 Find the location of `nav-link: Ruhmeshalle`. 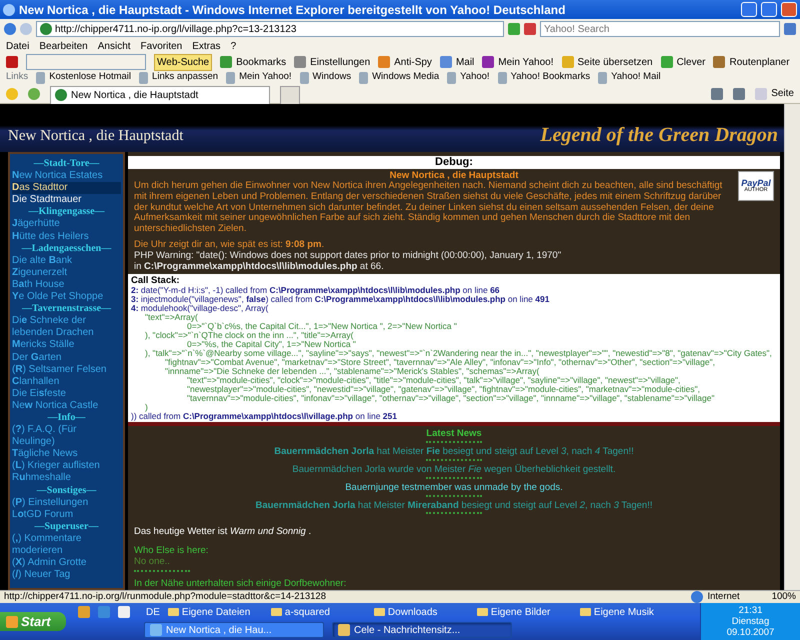

nav-link: Ruhmeshalle is located at coordinates (66, 478).